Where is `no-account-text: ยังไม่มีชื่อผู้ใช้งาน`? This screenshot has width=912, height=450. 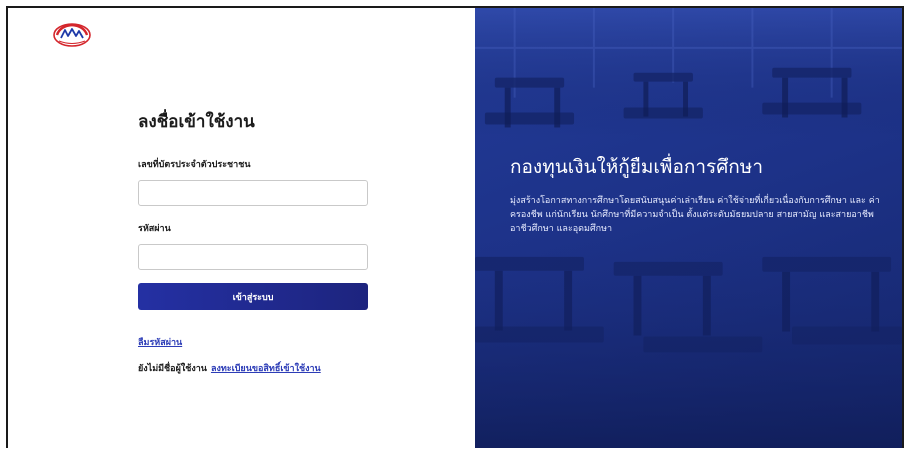
no-account-text: ยังไม่มีชื่อผู้ใช้งาน is located at coordinates (172, 369).